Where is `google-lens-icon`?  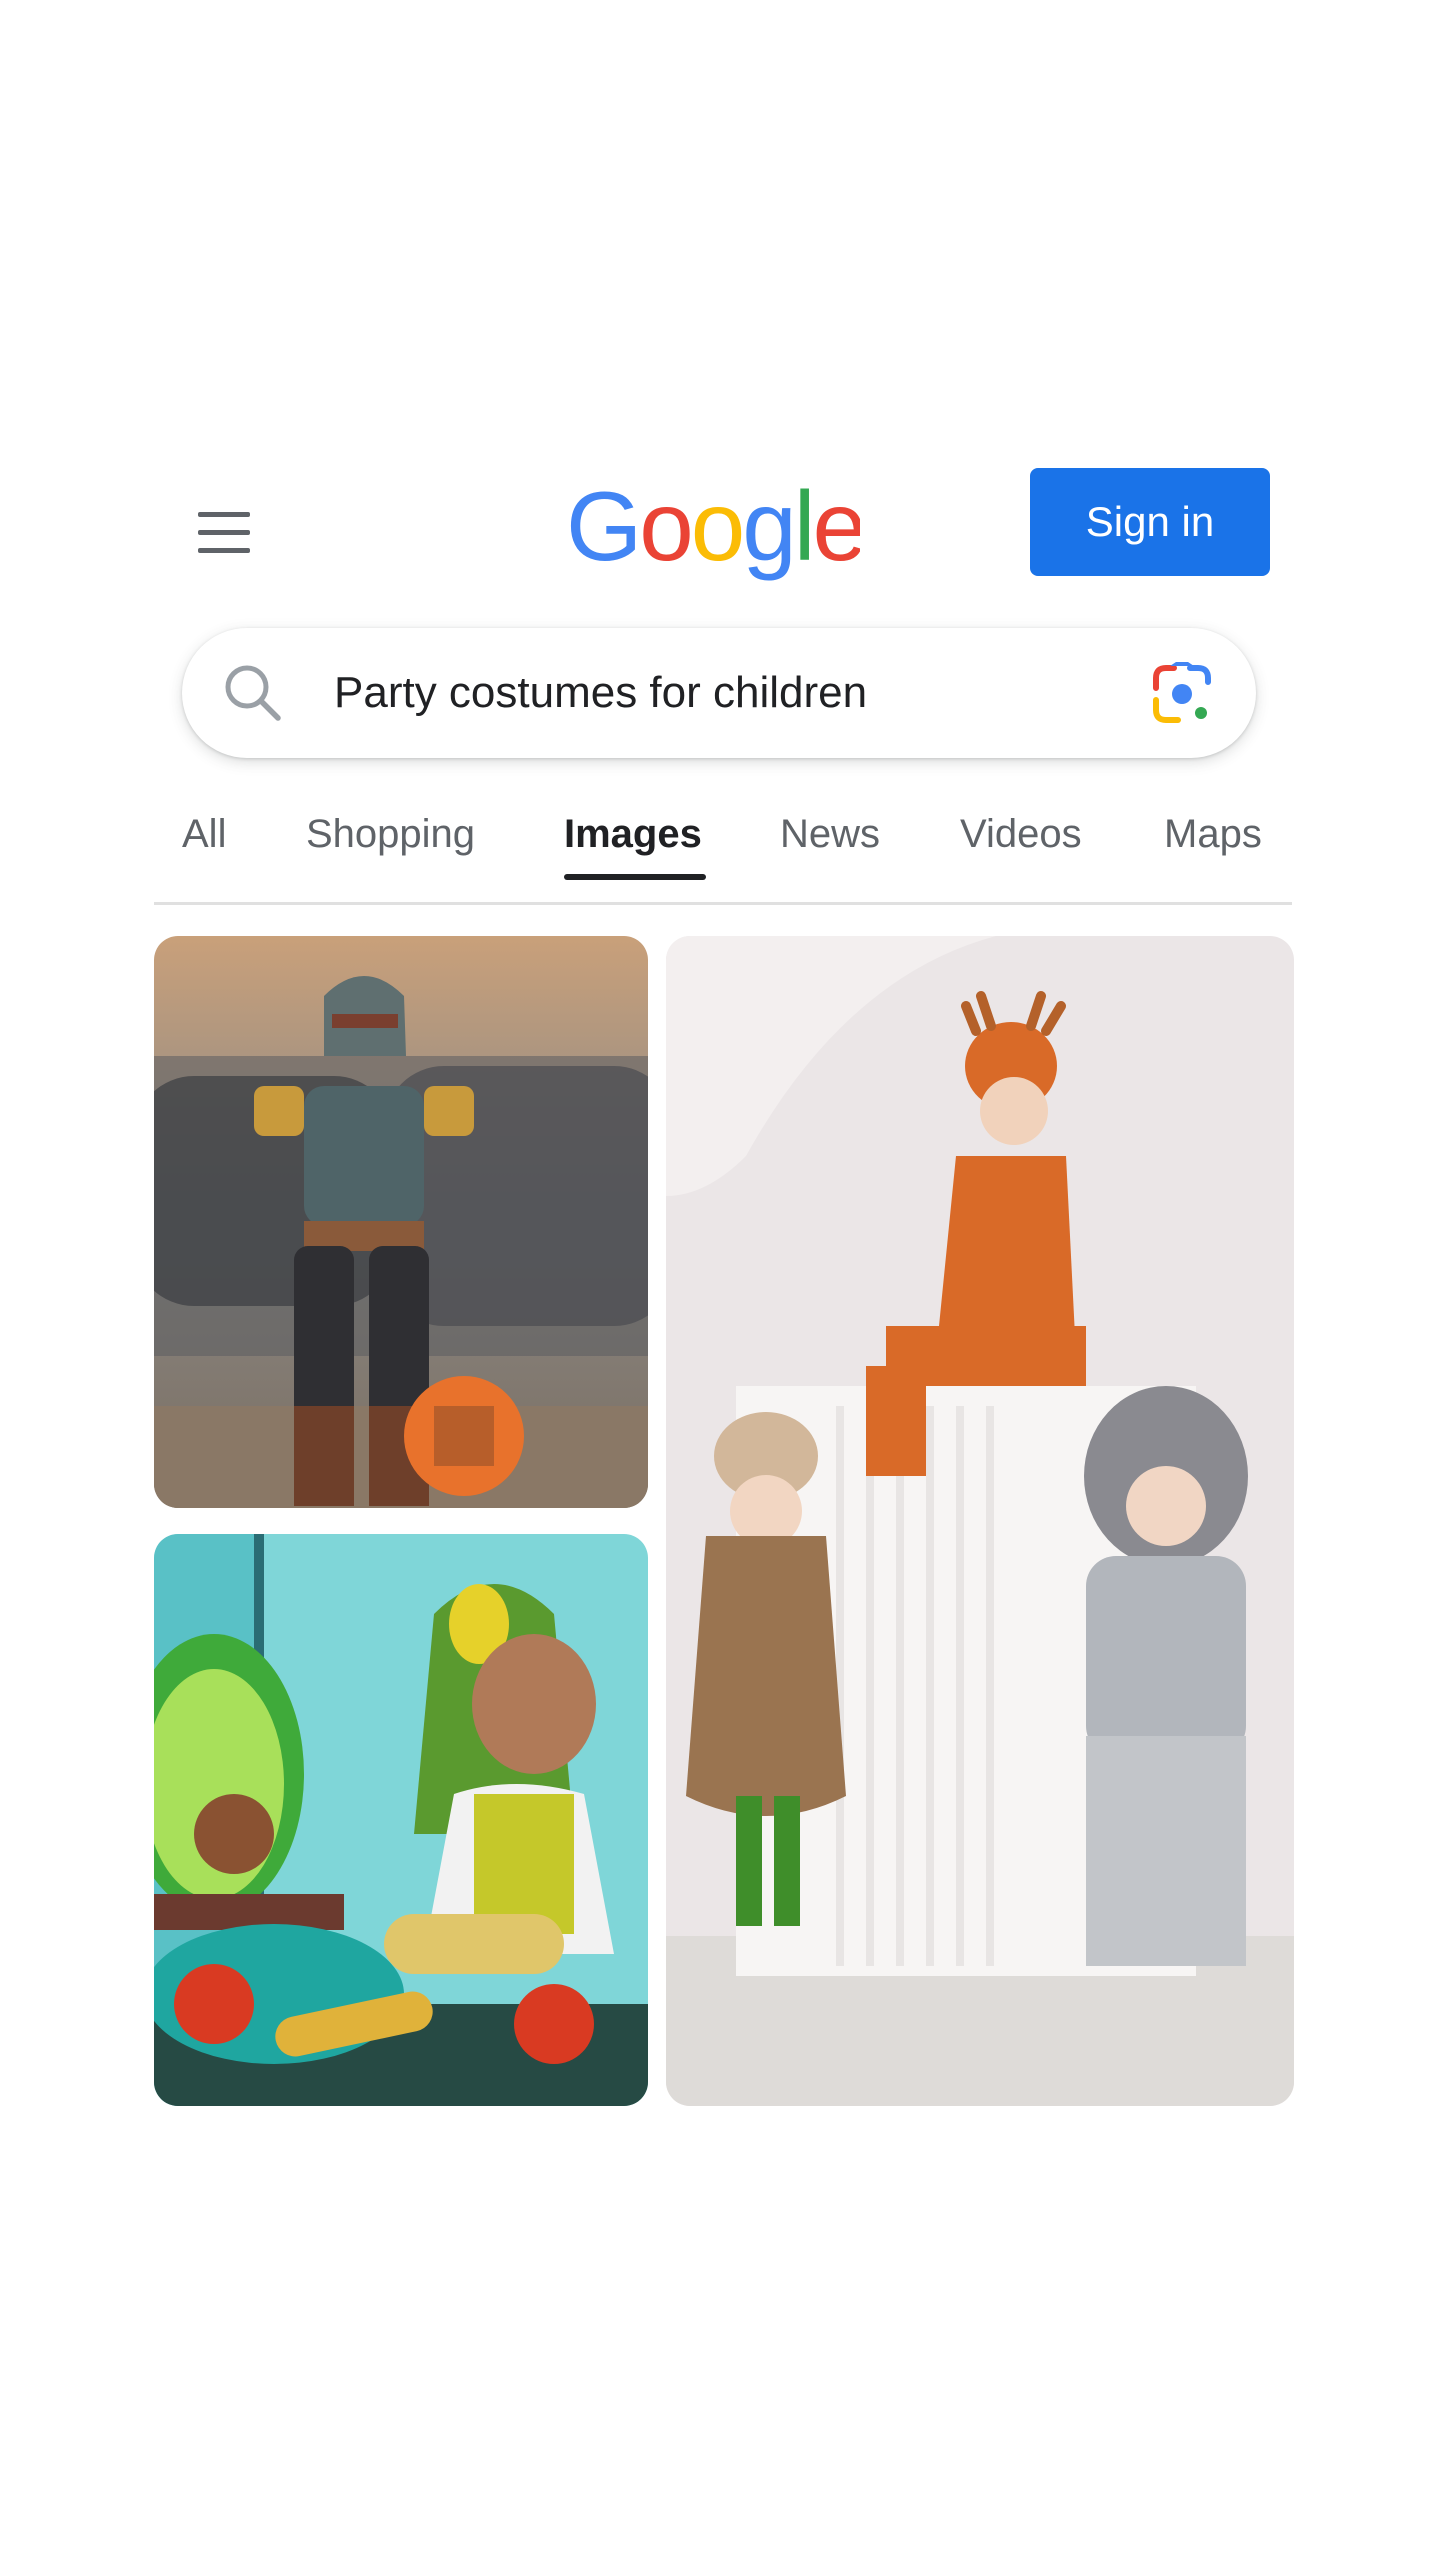 google-lens-icon is located at coordinates (1182, 694).